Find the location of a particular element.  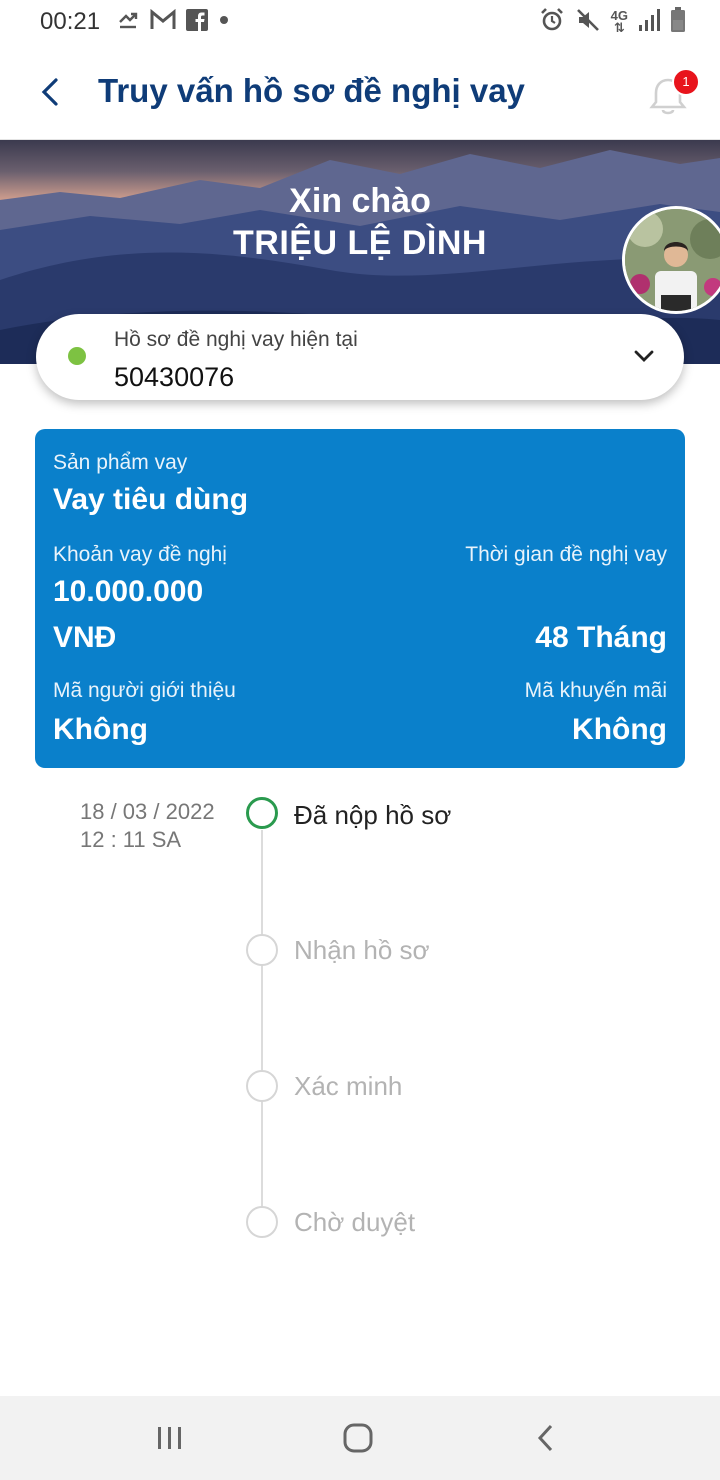

data-transfer-icon is located at coordinates (128, 22).